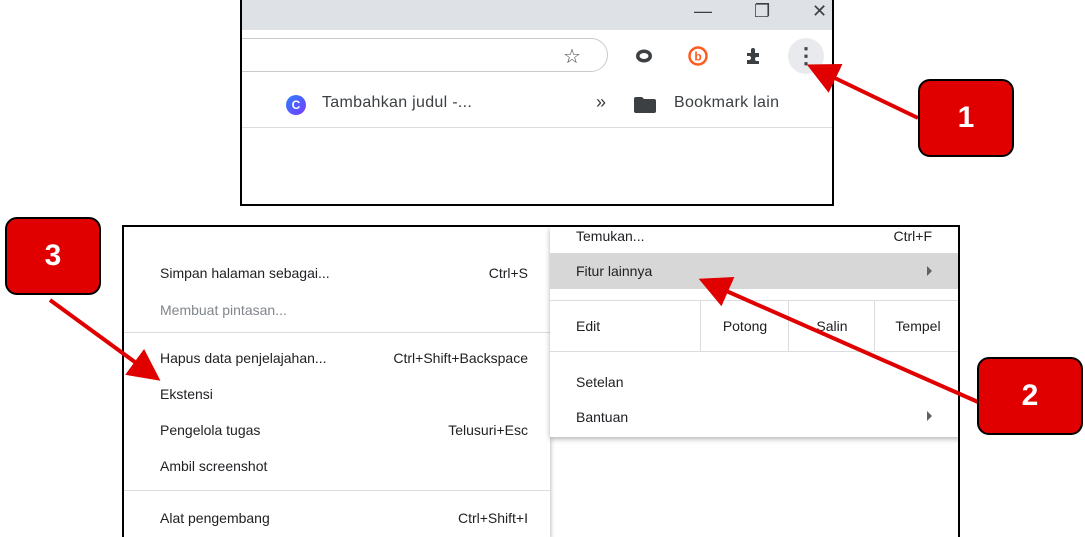 Image resolution: width=1085 pixels, height=537 pixels. I want to click on callout-three: 3, so click(53, 256).